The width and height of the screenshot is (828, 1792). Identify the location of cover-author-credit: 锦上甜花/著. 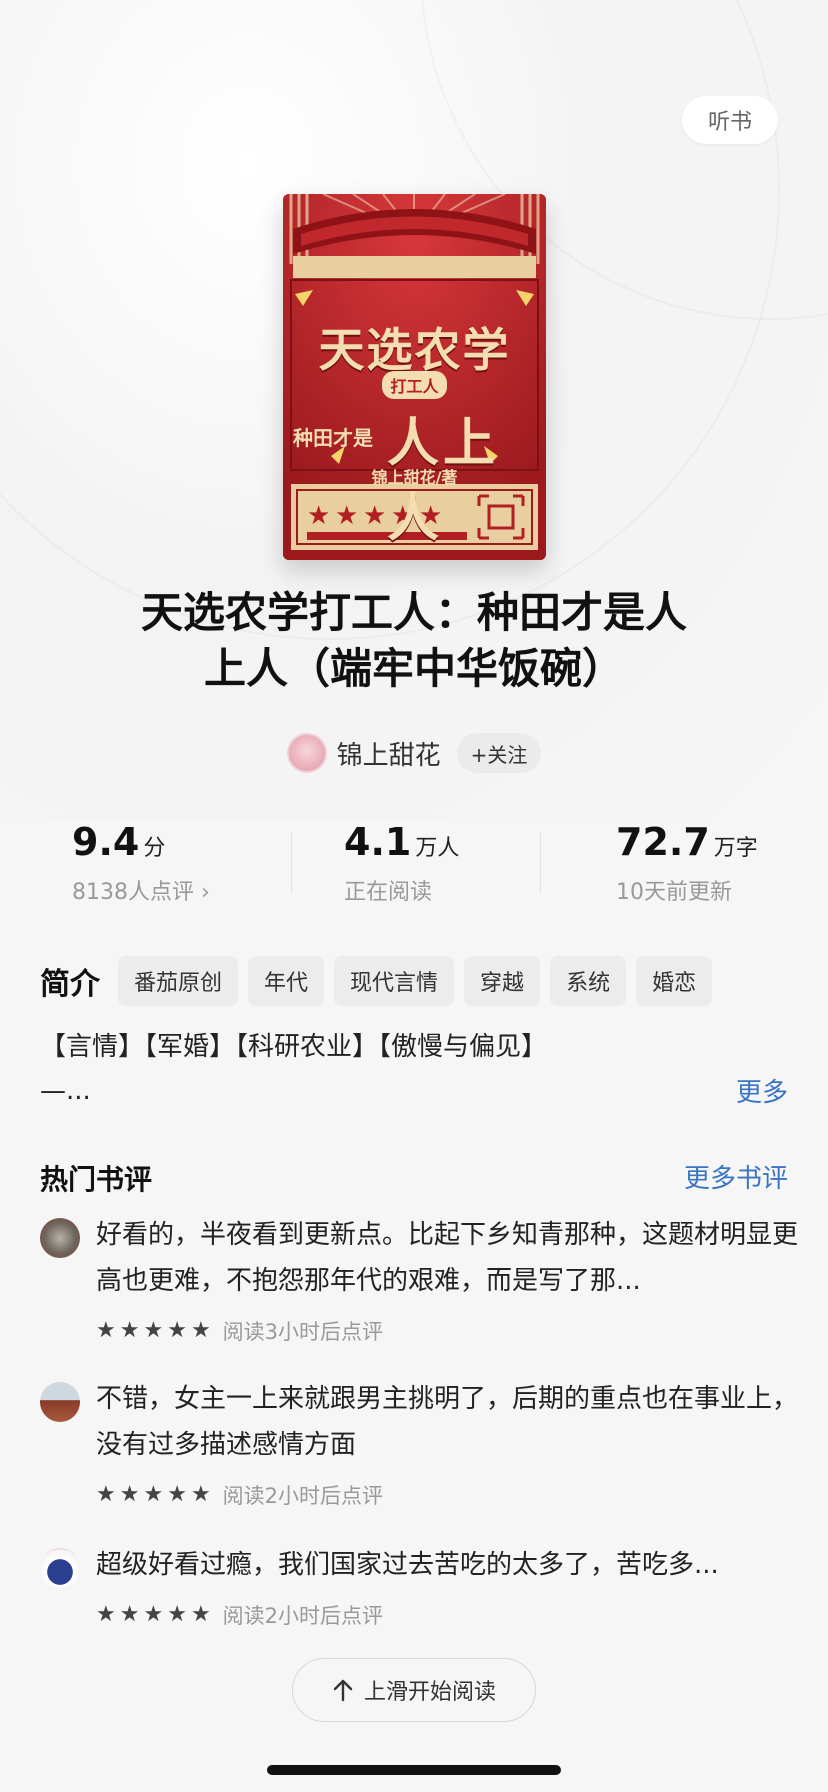
(414, 477).